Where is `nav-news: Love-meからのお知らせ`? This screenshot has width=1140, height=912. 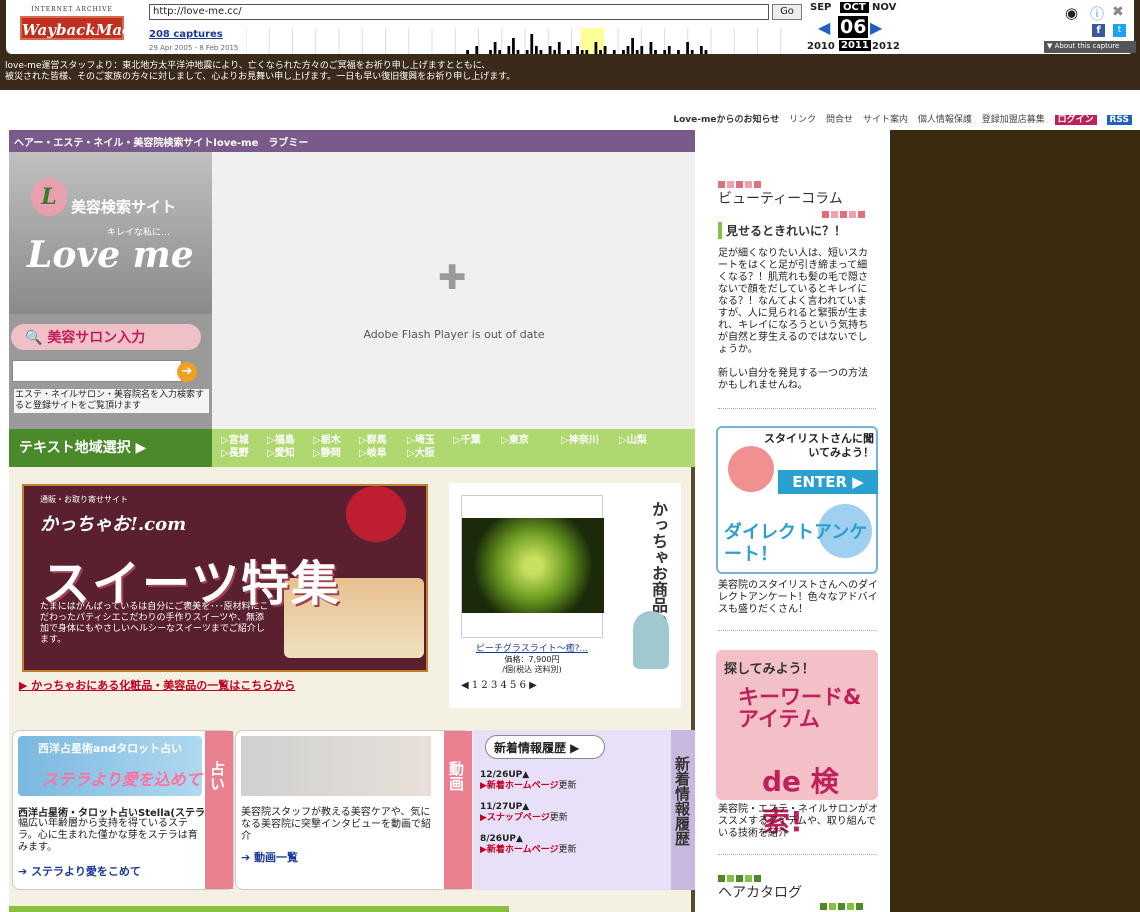 nav-news: Love-meからのお知らせ is located at coordinates (726, 120).